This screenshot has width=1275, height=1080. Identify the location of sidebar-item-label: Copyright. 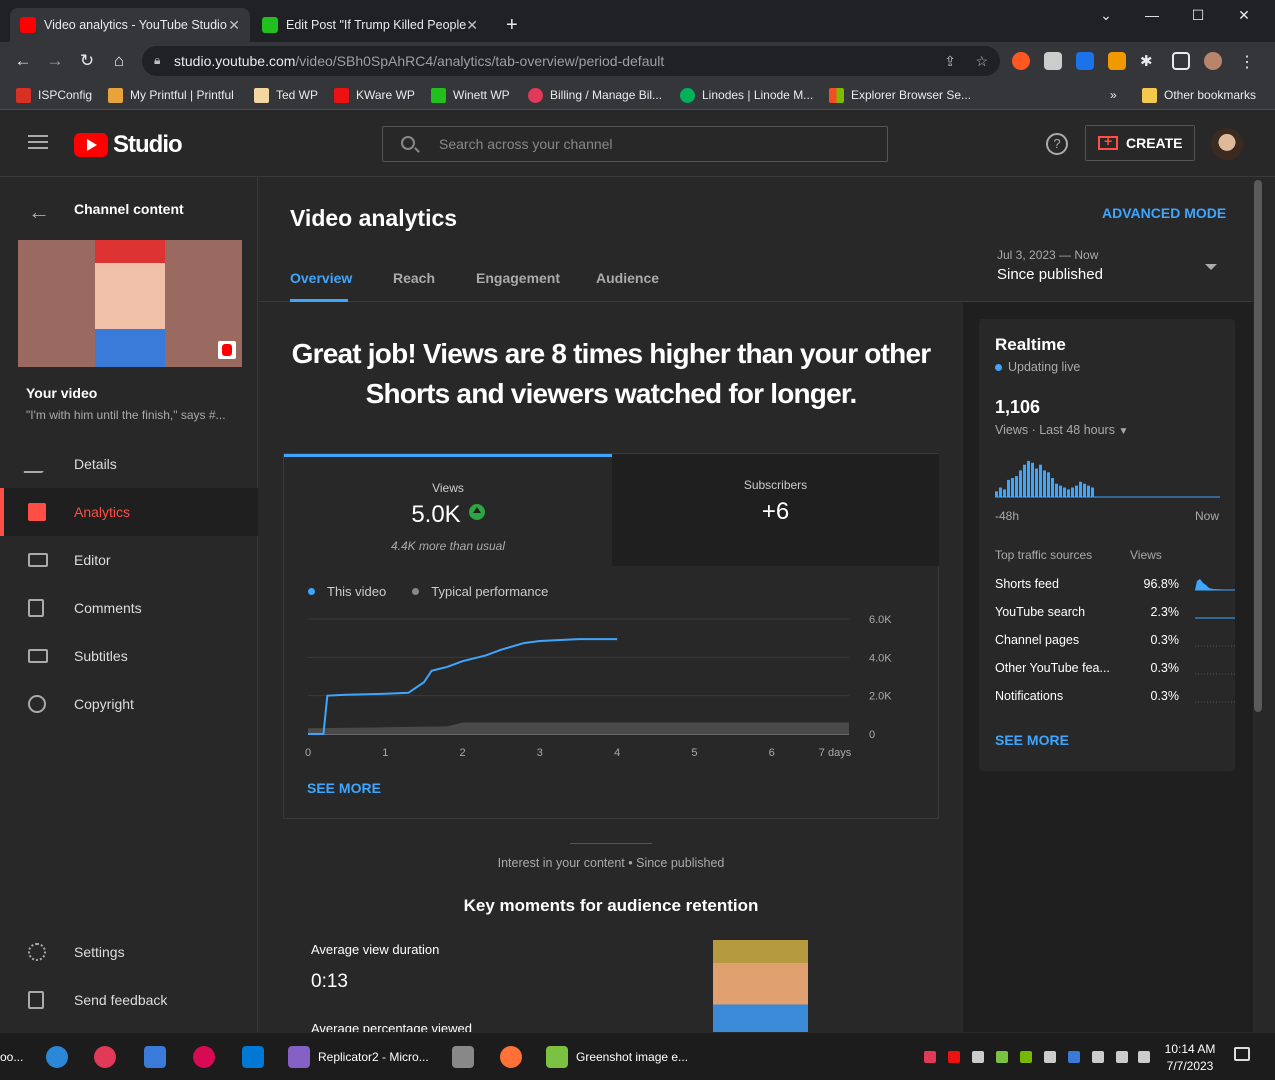
(104, 704).